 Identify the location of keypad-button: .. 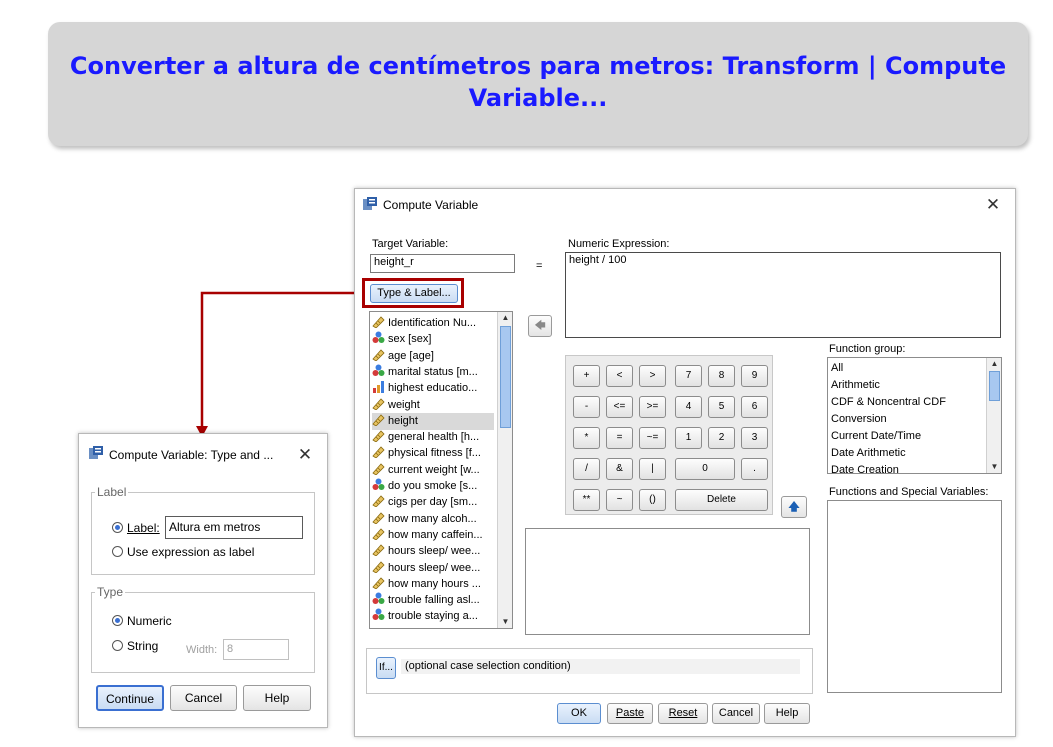
(754, 469).